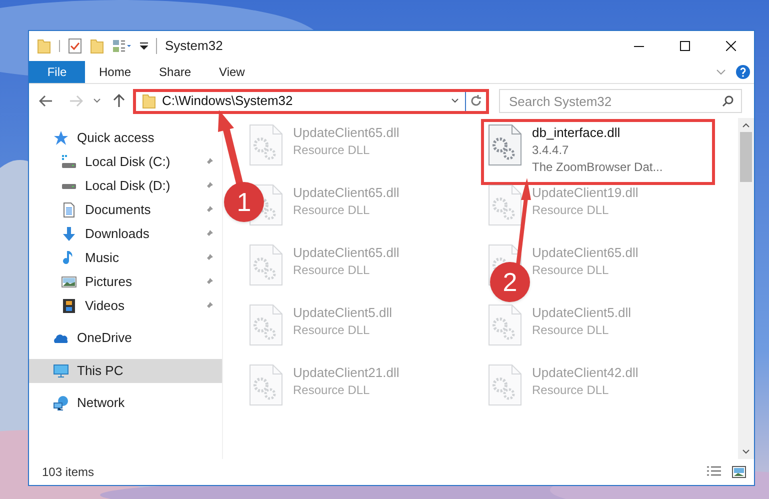 This screenshot has width=769, height=499. What do you see at coordinates (125, 162) in the screenshot?
I see `nav-item: Local Disk (C:)` at bounding box center [125, 162].